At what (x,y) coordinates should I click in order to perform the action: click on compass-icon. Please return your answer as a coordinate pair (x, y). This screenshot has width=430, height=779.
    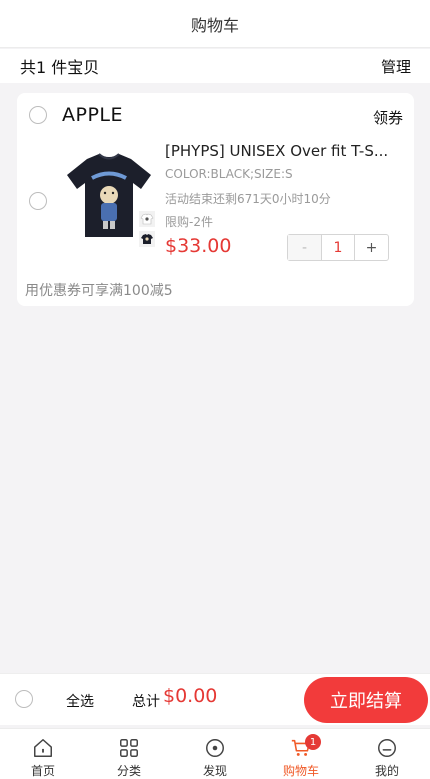
    Looking at the image, I should click on (215, 748).